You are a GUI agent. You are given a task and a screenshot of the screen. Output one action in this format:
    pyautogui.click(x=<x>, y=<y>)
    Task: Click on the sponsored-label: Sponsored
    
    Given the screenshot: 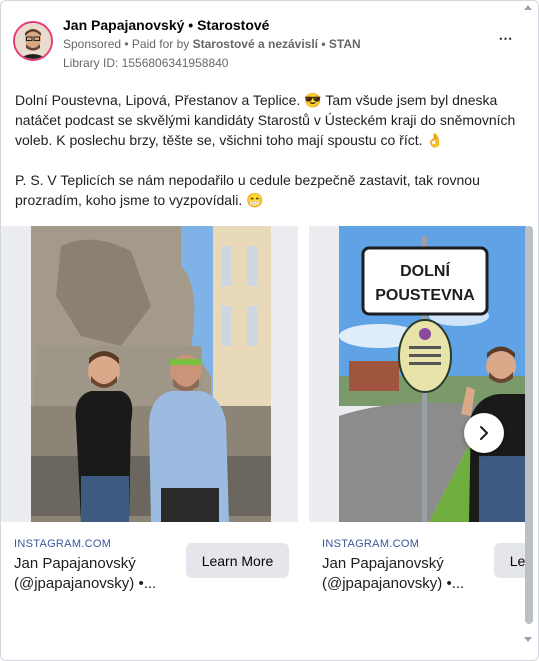 What is the action you would take?
    pyautogui.click(x=92, y=44)
    